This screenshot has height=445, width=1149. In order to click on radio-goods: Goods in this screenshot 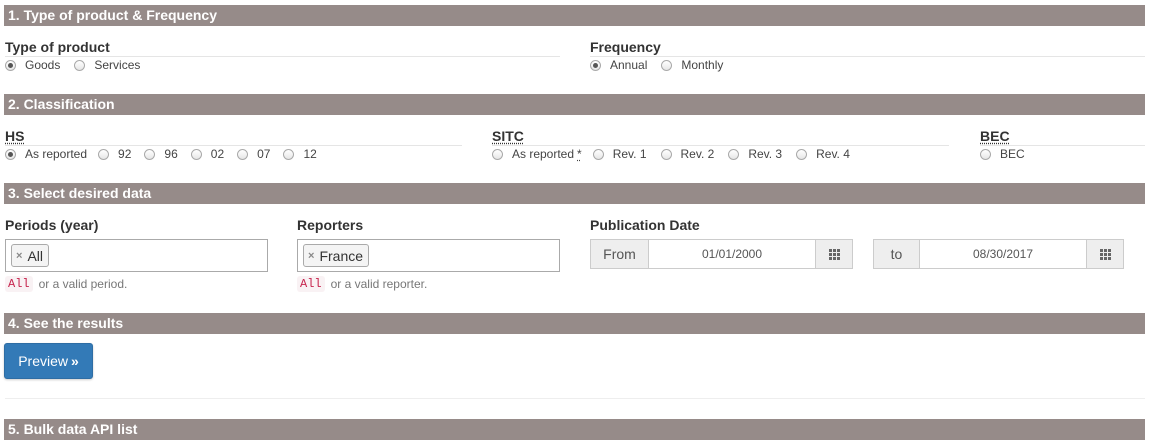, I will do `click(32, 65)`.